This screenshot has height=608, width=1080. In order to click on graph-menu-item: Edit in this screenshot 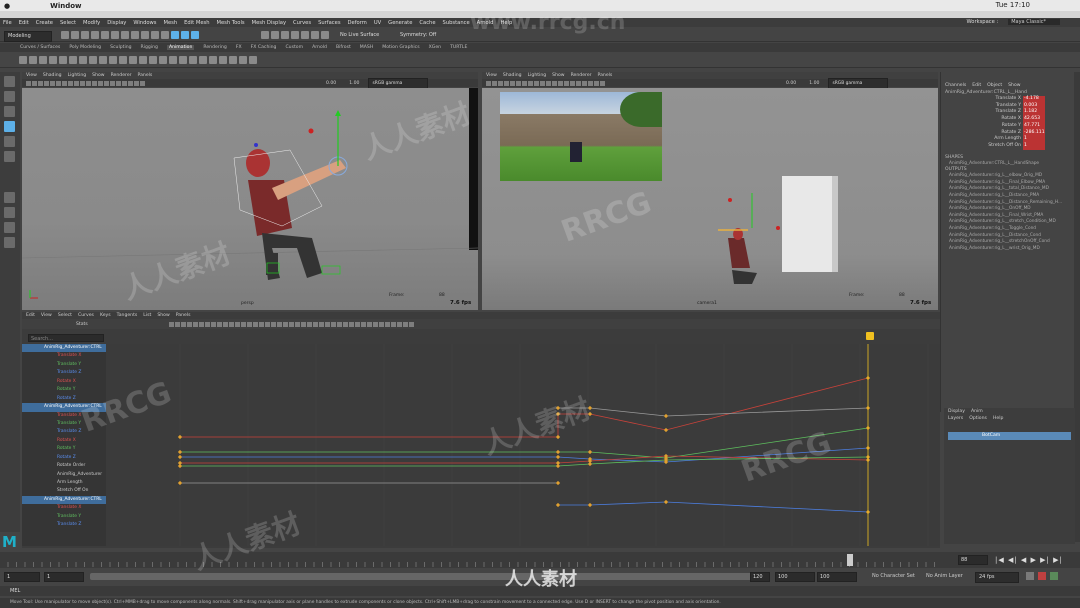, I will do `click(30, 315)`.